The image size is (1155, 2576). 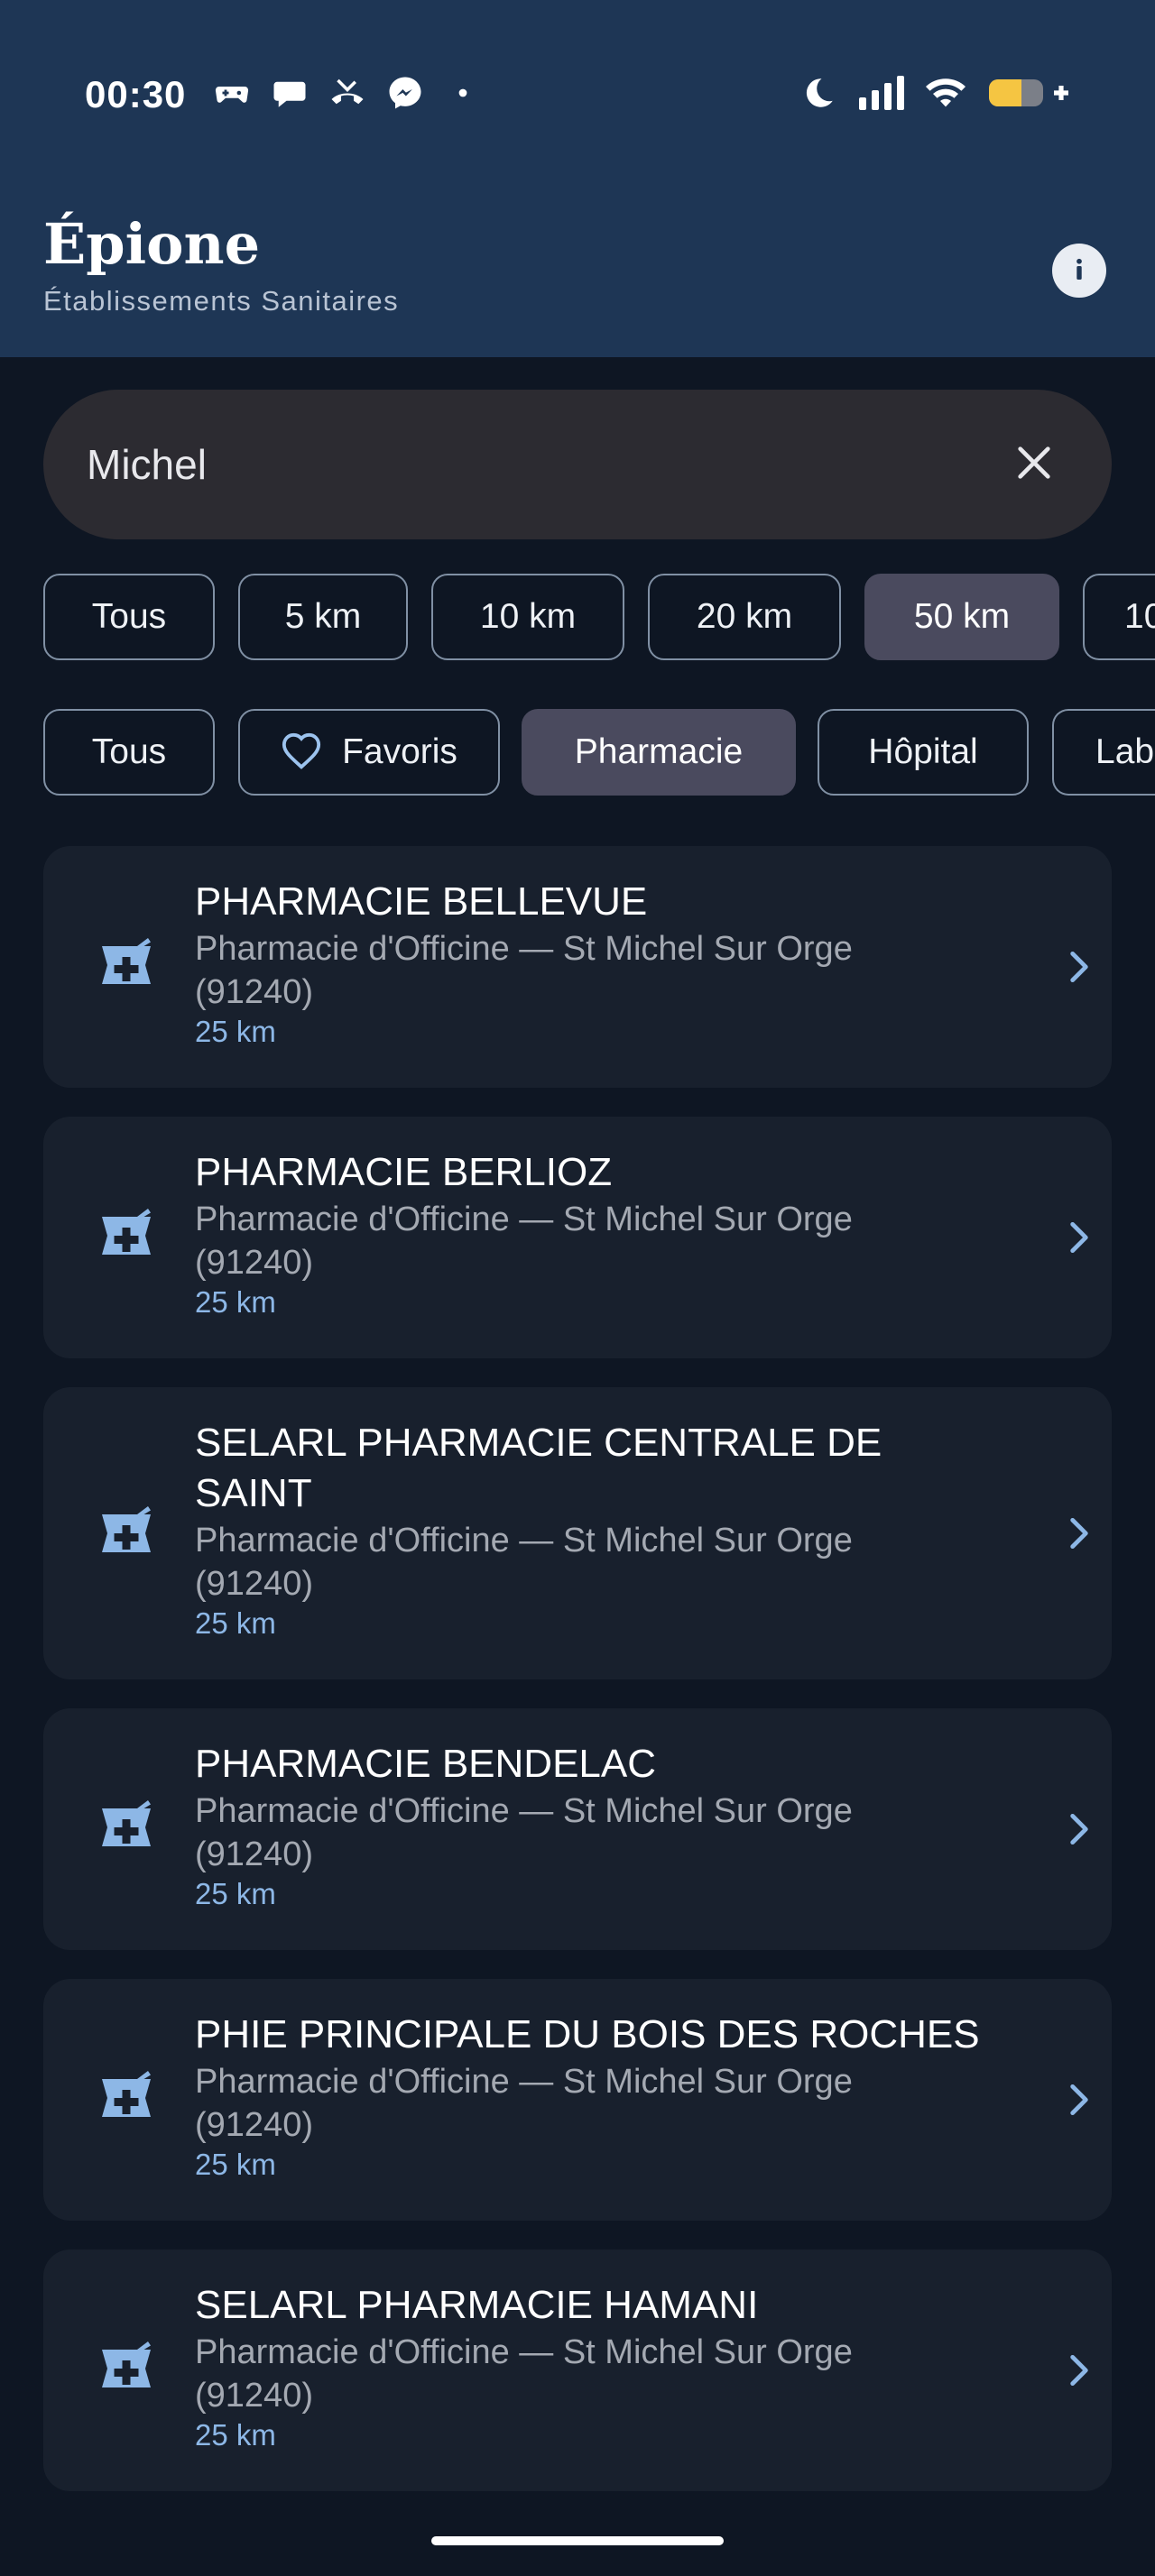 I want to click on distance-chip-all: Tous, so click(x=129, y=617).